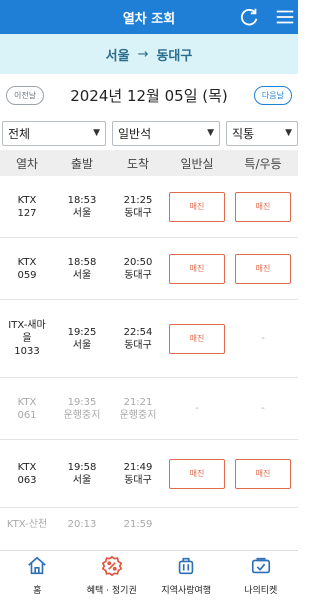 The width and height of the screenshot is (320, 600). What do you see at coordinates (261, 591) in the screenshot?
I see `tab-my-ticket-label: 나의티켓` at bounding box center [261, 591].